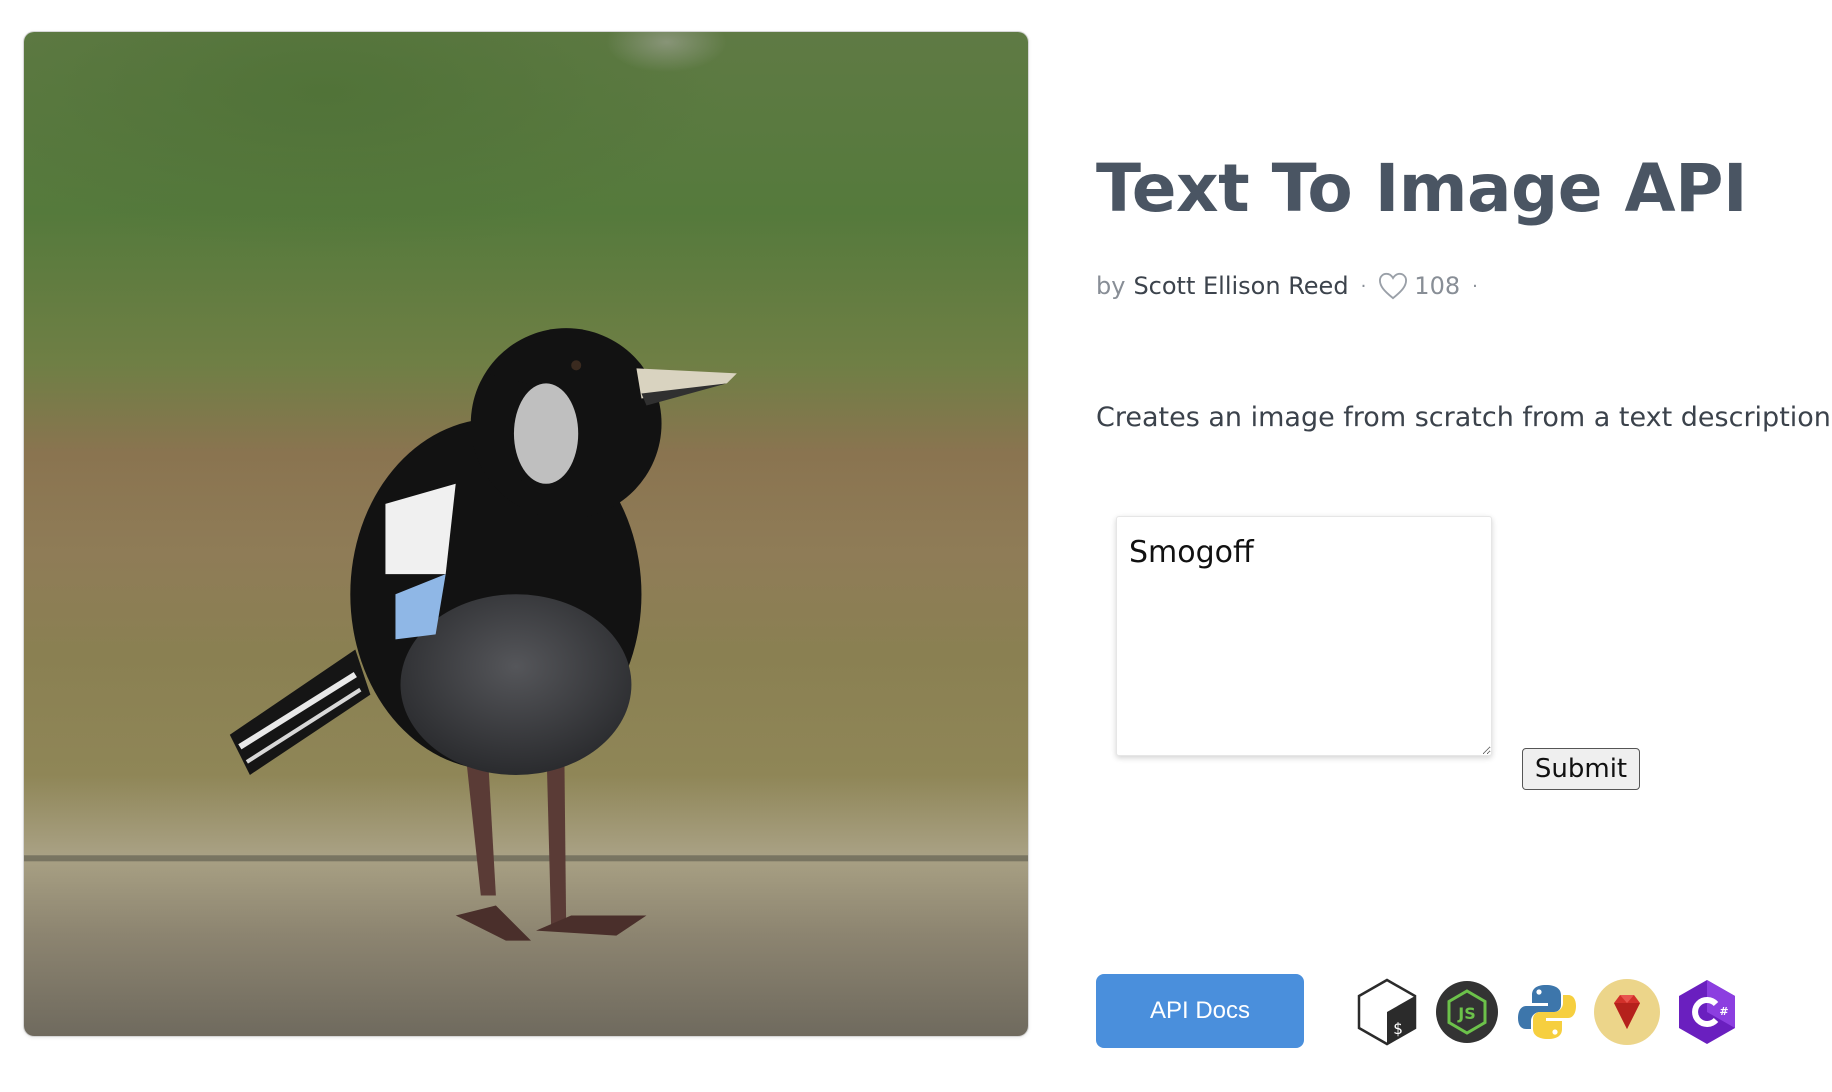 The height and width of the screenshot is (1092, 1832). I want to click on author-link: Scott Ellison Reed, so click(1240, 286).